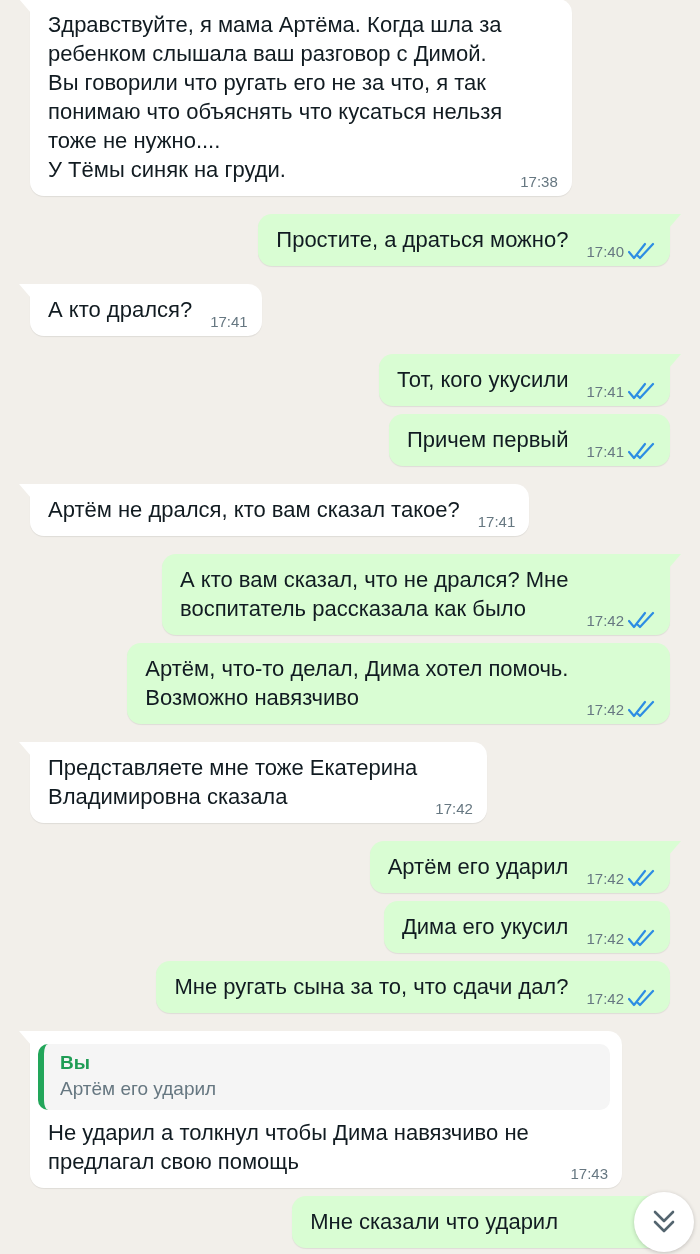 This screenshot has width=700, height=1254. Describe the element at coordinates (434, 1222) in the screenshot. I see `message-text: Мне сказали что ударил` at that location.